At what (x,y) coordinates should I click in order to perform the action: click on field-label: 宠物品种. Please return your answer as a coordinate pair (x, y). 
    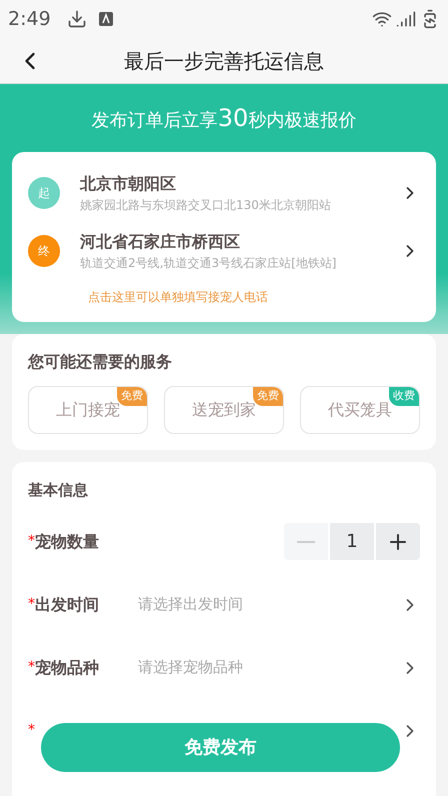
    Looking at the image, I should click on (67, 667).